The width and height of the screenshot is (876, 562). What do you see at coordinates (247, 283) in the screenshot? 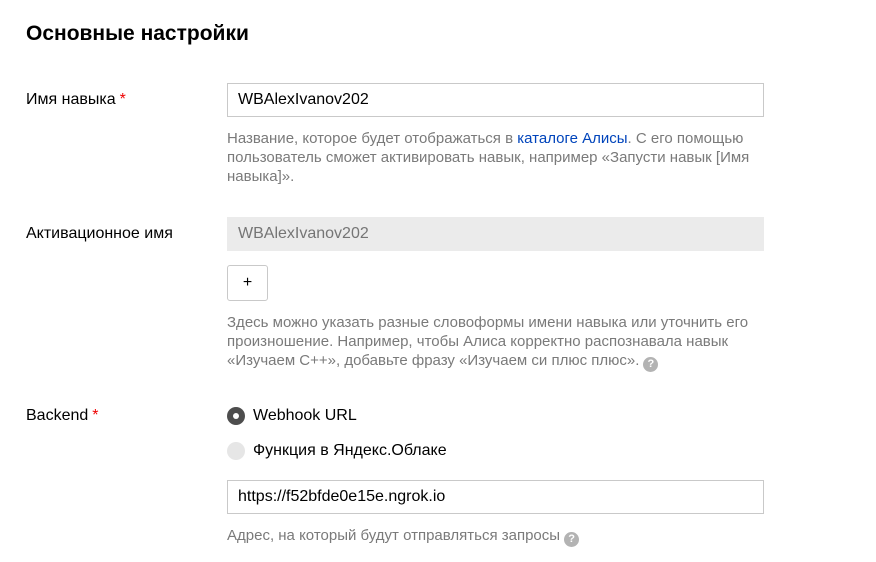
I see `add-activation-name-button: +` at bounding box center [247, 283].